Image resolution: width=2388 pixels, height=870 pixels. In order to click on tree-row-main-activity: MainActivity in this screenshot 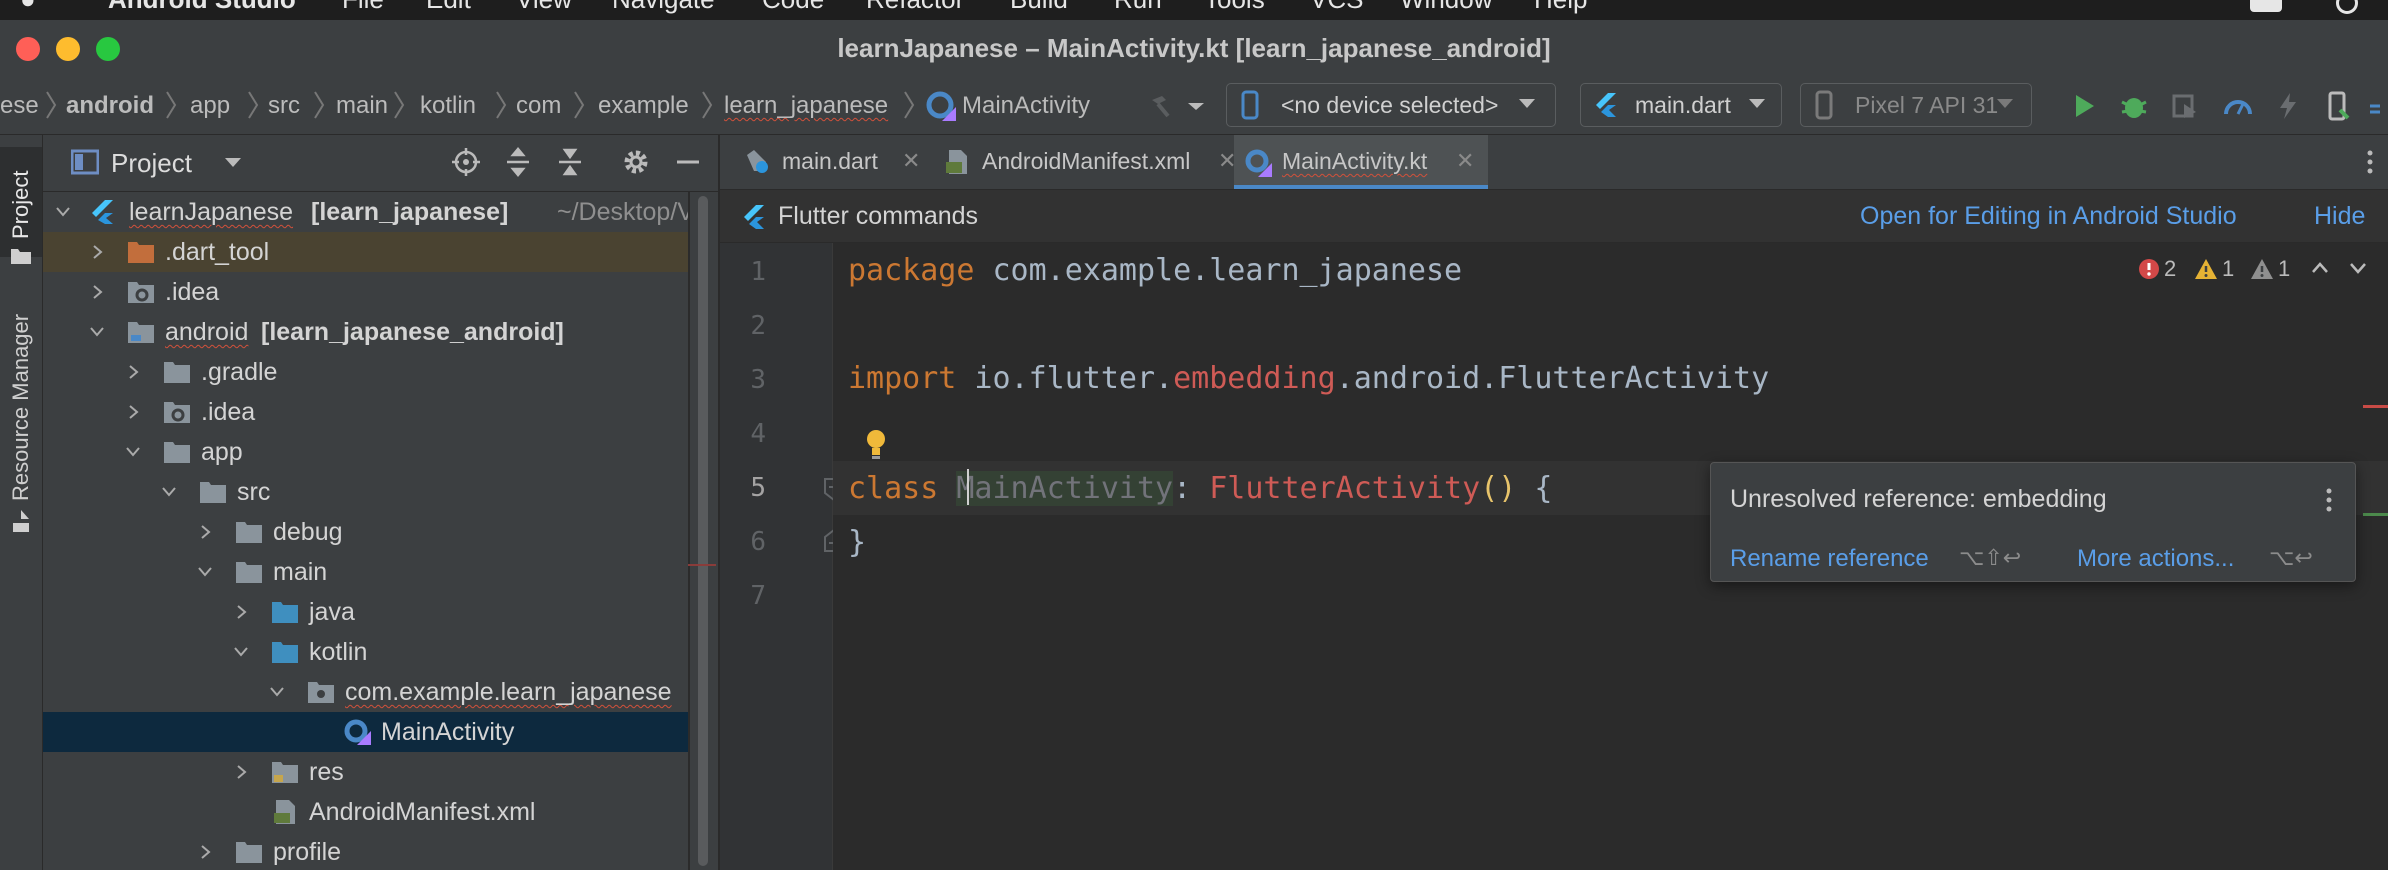, I will do `click(365, 732)`.